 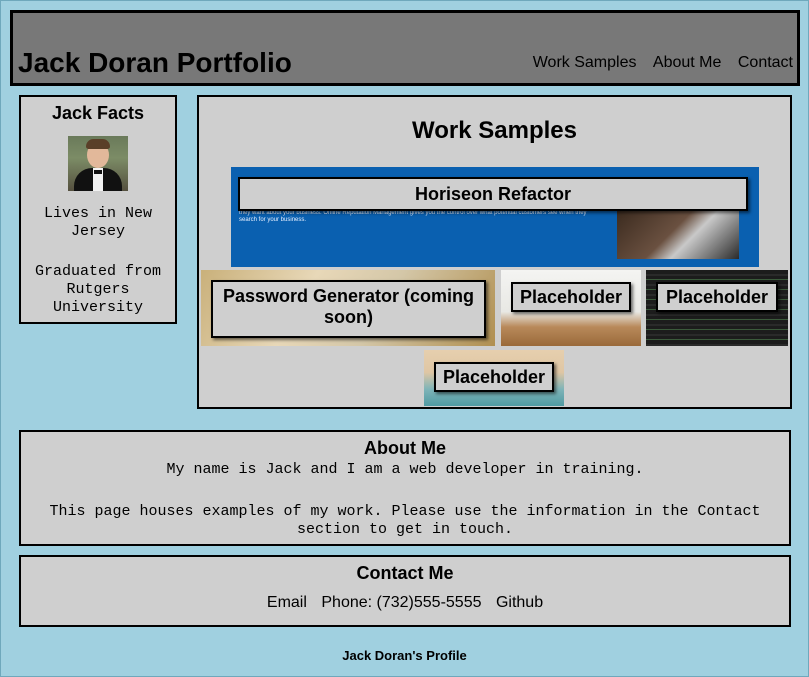 What do you see at coordinates (765, 62) in the screenshot?
I see `nav-contact: Contact` at bounding box center [765, 62].